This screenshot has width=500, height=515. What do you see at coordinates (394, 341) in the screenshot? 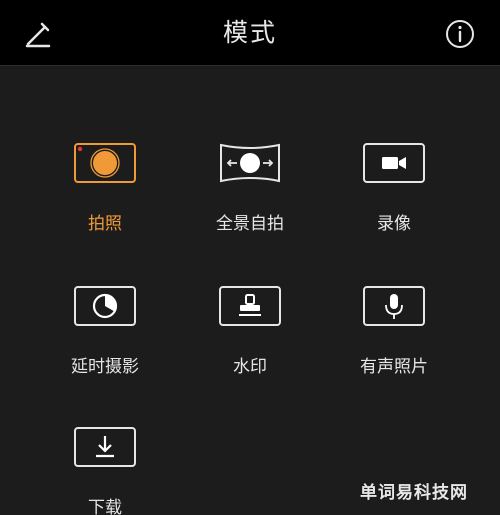
I see `mode-audio-photo: 有声照片` at bounding box center [394, 341].